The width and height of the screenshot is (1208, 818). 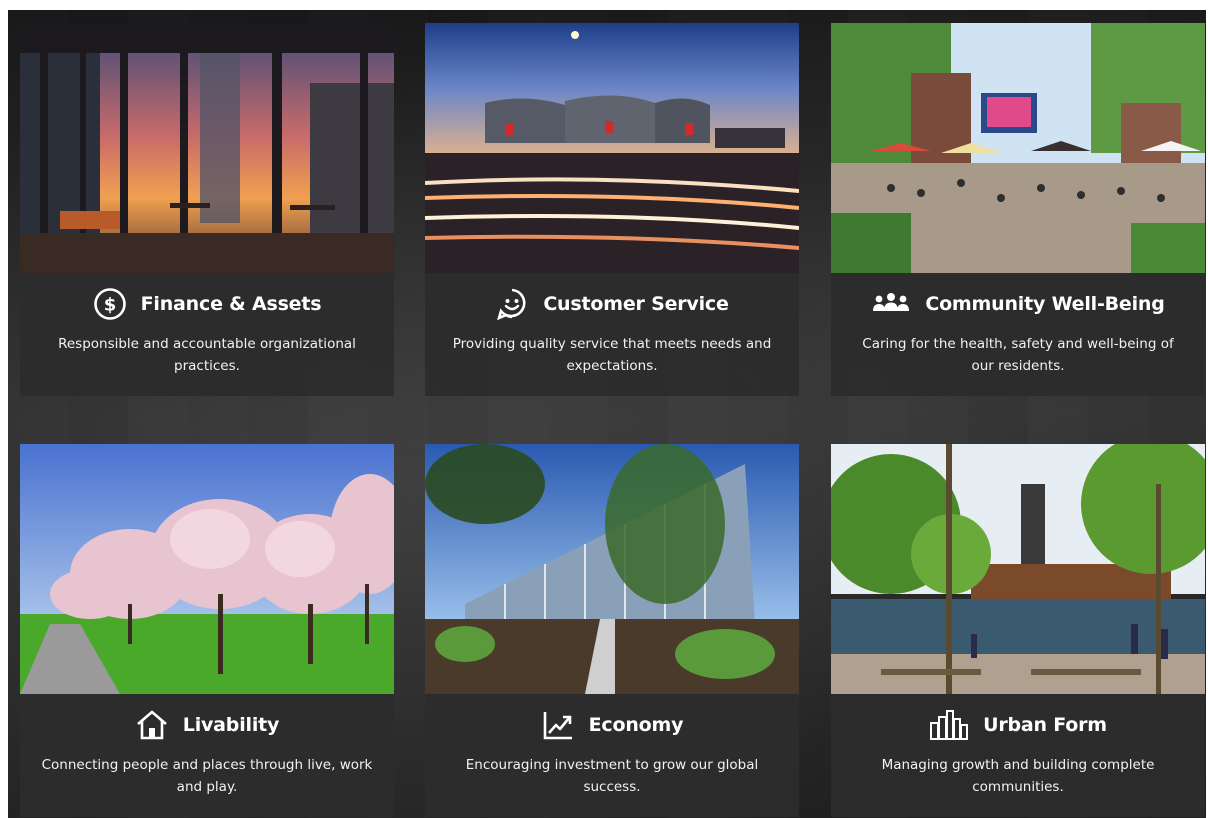 What do you see at coordinates (1045, 725) in the screenshot?
I see `pillar-title: Urban Form` at bounding box center [1045, 725].